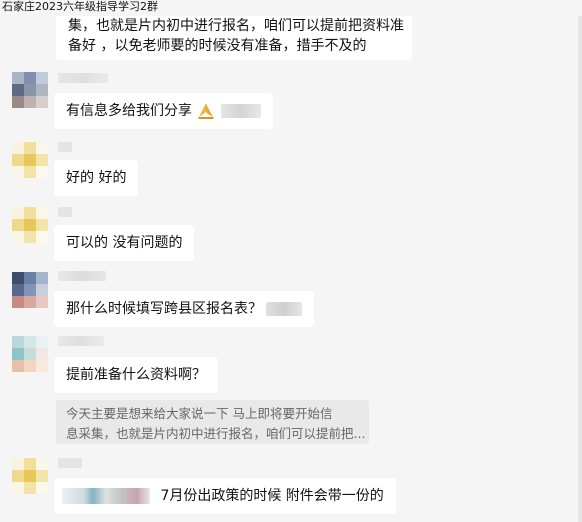 This screenshot has width=582, height=522. I want to click on message-bubble: 好的 好的, so click(96, 178).